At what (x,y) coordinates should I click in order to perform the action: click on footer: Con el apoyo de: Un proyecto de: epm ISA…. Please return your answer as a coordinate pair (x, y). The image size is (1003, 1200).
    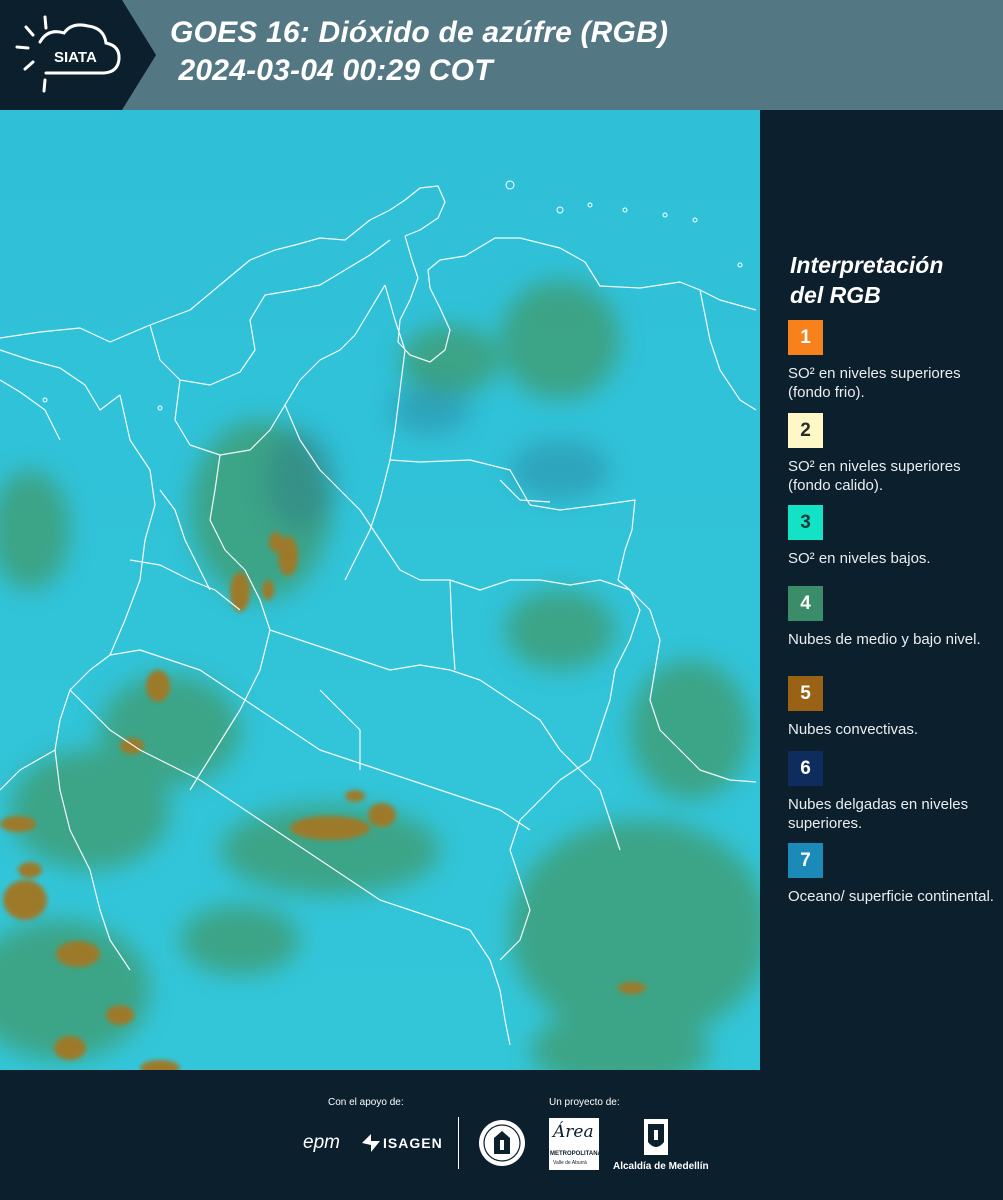
    Looking at the image, I should click on (501, 1135).